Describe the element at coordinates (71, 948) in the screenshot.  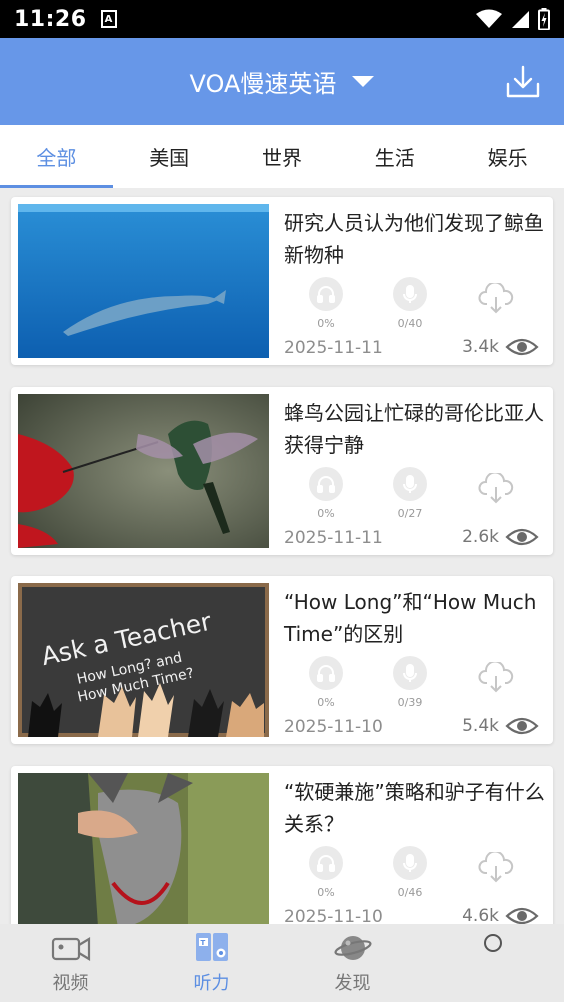
I see `video-camera-icon` at that location.